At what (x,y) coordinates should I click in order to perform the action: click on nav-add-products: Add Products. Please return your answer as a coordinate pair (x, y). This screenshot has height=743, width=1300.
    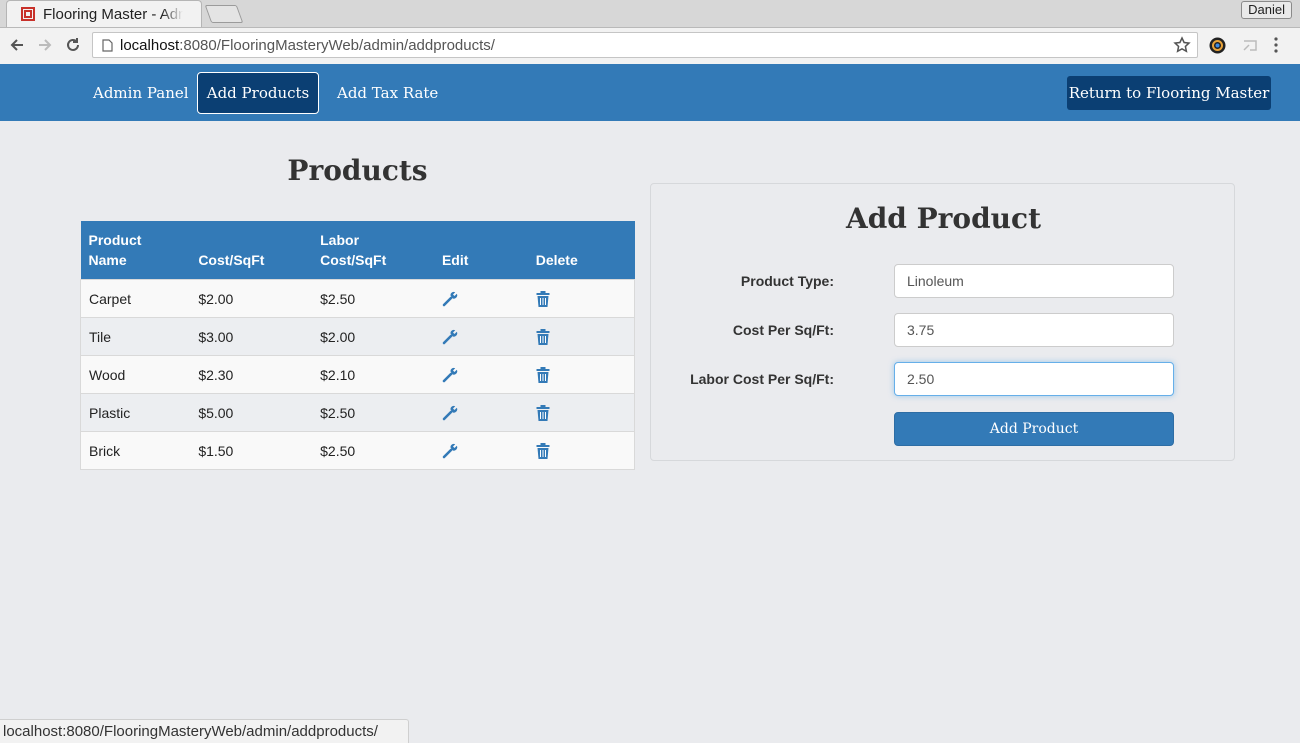
    Looking at the image, I should click on (258, 93).